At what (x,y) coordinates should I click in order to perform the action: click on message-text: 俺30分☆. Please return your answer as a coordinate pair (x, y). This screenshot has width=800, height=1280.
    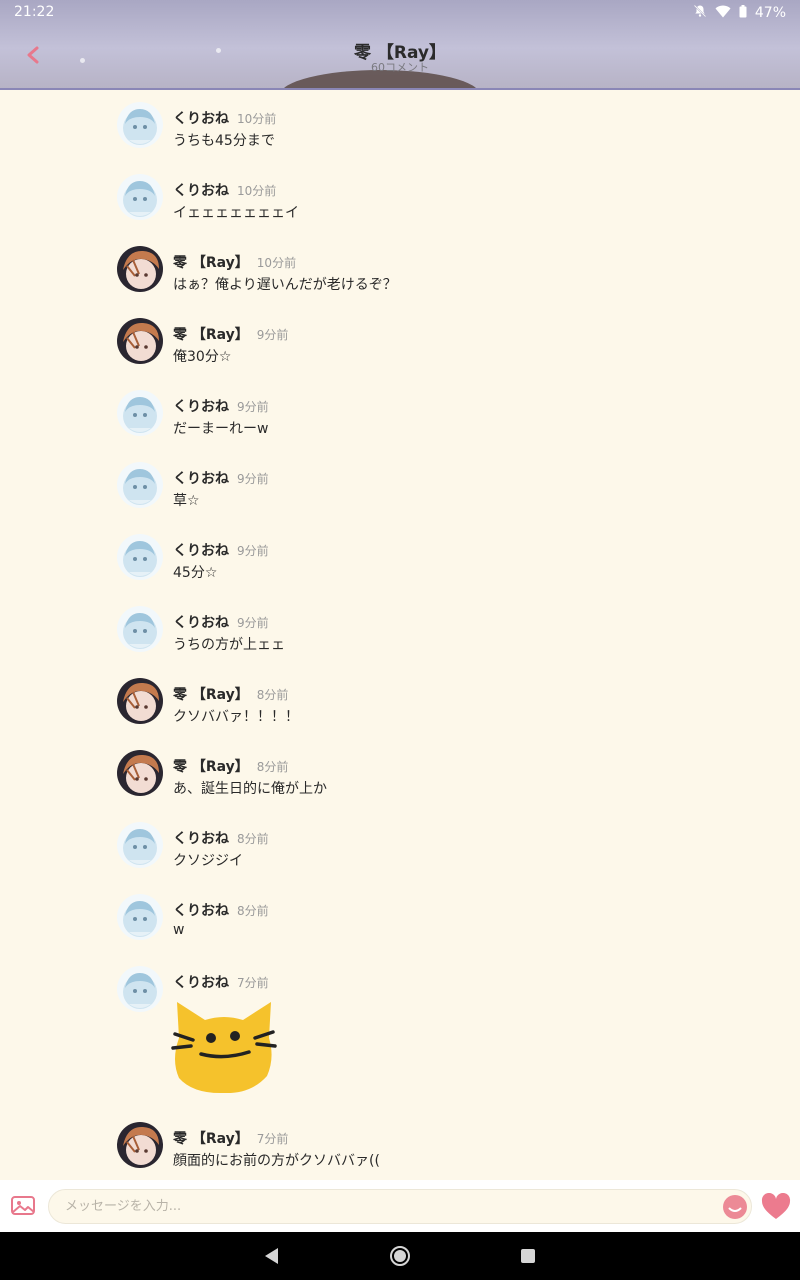
    Looking at the image, I should click on (202, 357).